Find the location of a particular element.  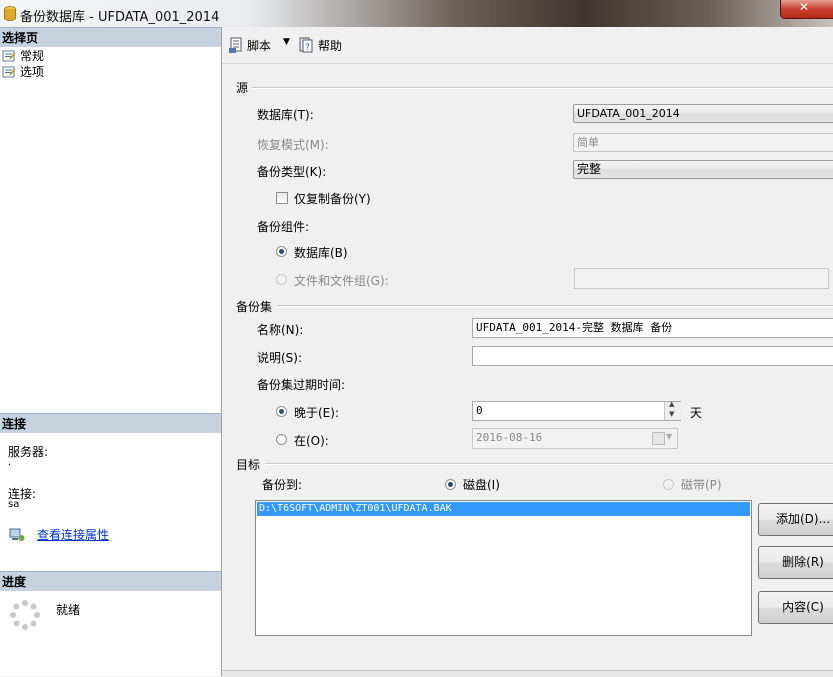

title-bar: 备份数据库 - UFDATA_001_2014 is located at coordinates (416, 13).